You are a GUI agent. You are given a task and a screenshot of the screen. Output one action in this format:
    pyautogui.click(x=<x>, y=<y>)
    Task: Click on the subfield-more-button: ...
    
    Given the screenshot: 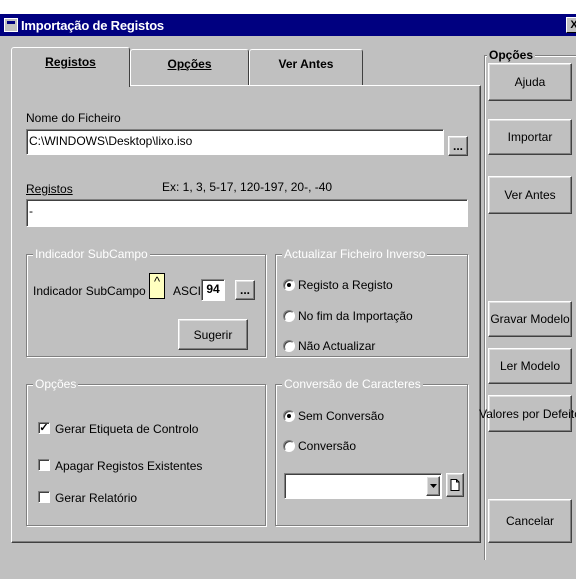 What is the action you would take?
    pyautogui.click(x=245, y=290)
    